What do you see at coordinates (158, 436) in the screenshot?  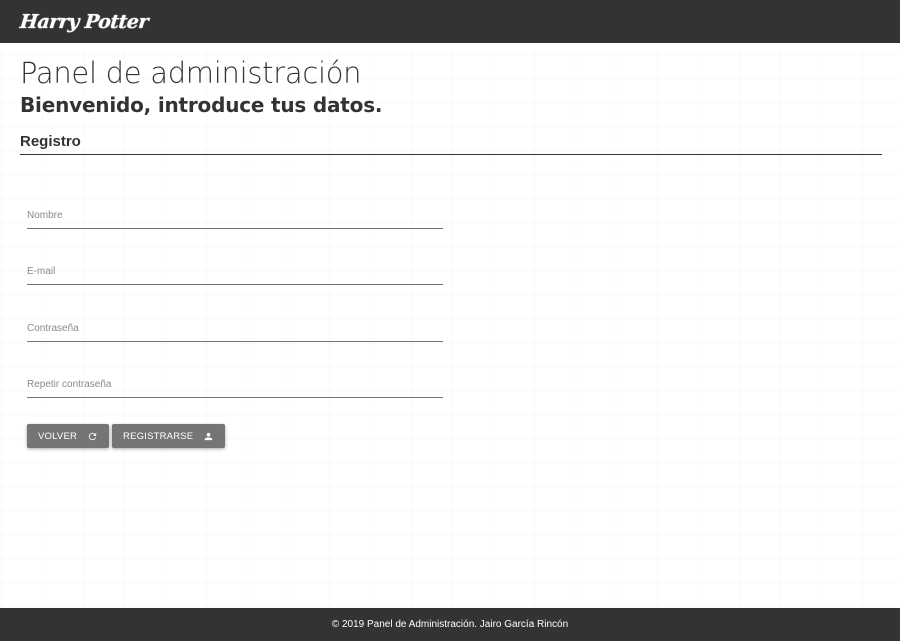 I see `register-button-label: REGISTRARSE` at bounding box center [158, 436].